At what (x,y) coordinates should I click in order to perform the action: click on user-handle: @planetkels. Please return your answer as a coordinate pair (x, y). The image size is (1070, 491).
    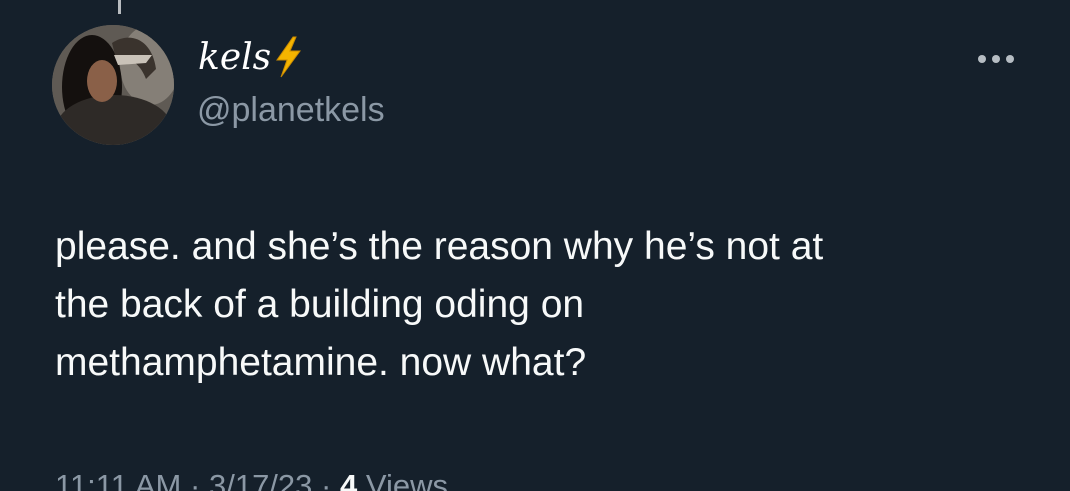
    Looking at the image, I should click on (291, 110).